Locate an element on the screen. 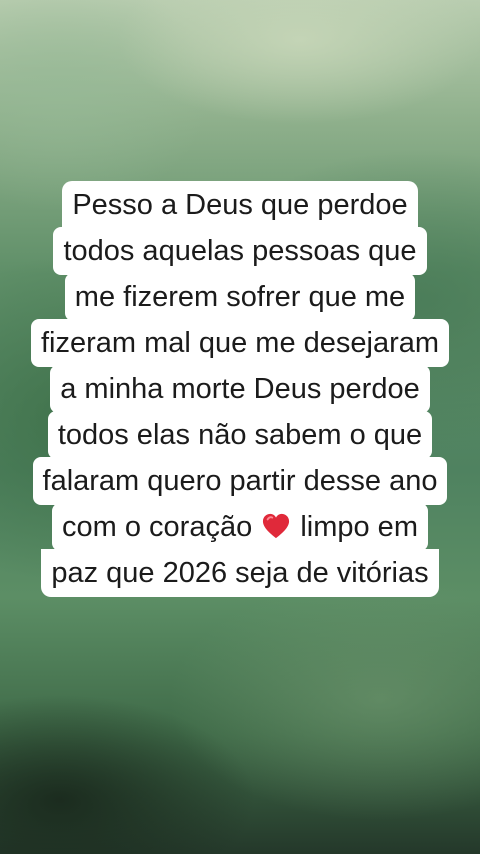 The height and width of the screenshot is (854, 480). caption-line: com o coração limpo em is located at coordinates (240, 527).